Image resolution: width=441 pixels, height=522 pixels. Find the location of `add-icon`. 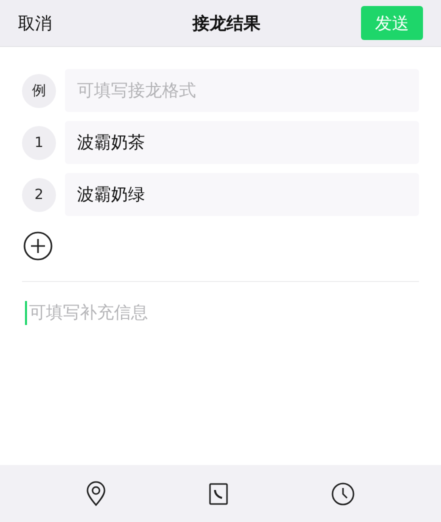

add-icon is located at coordinates (38, 246).